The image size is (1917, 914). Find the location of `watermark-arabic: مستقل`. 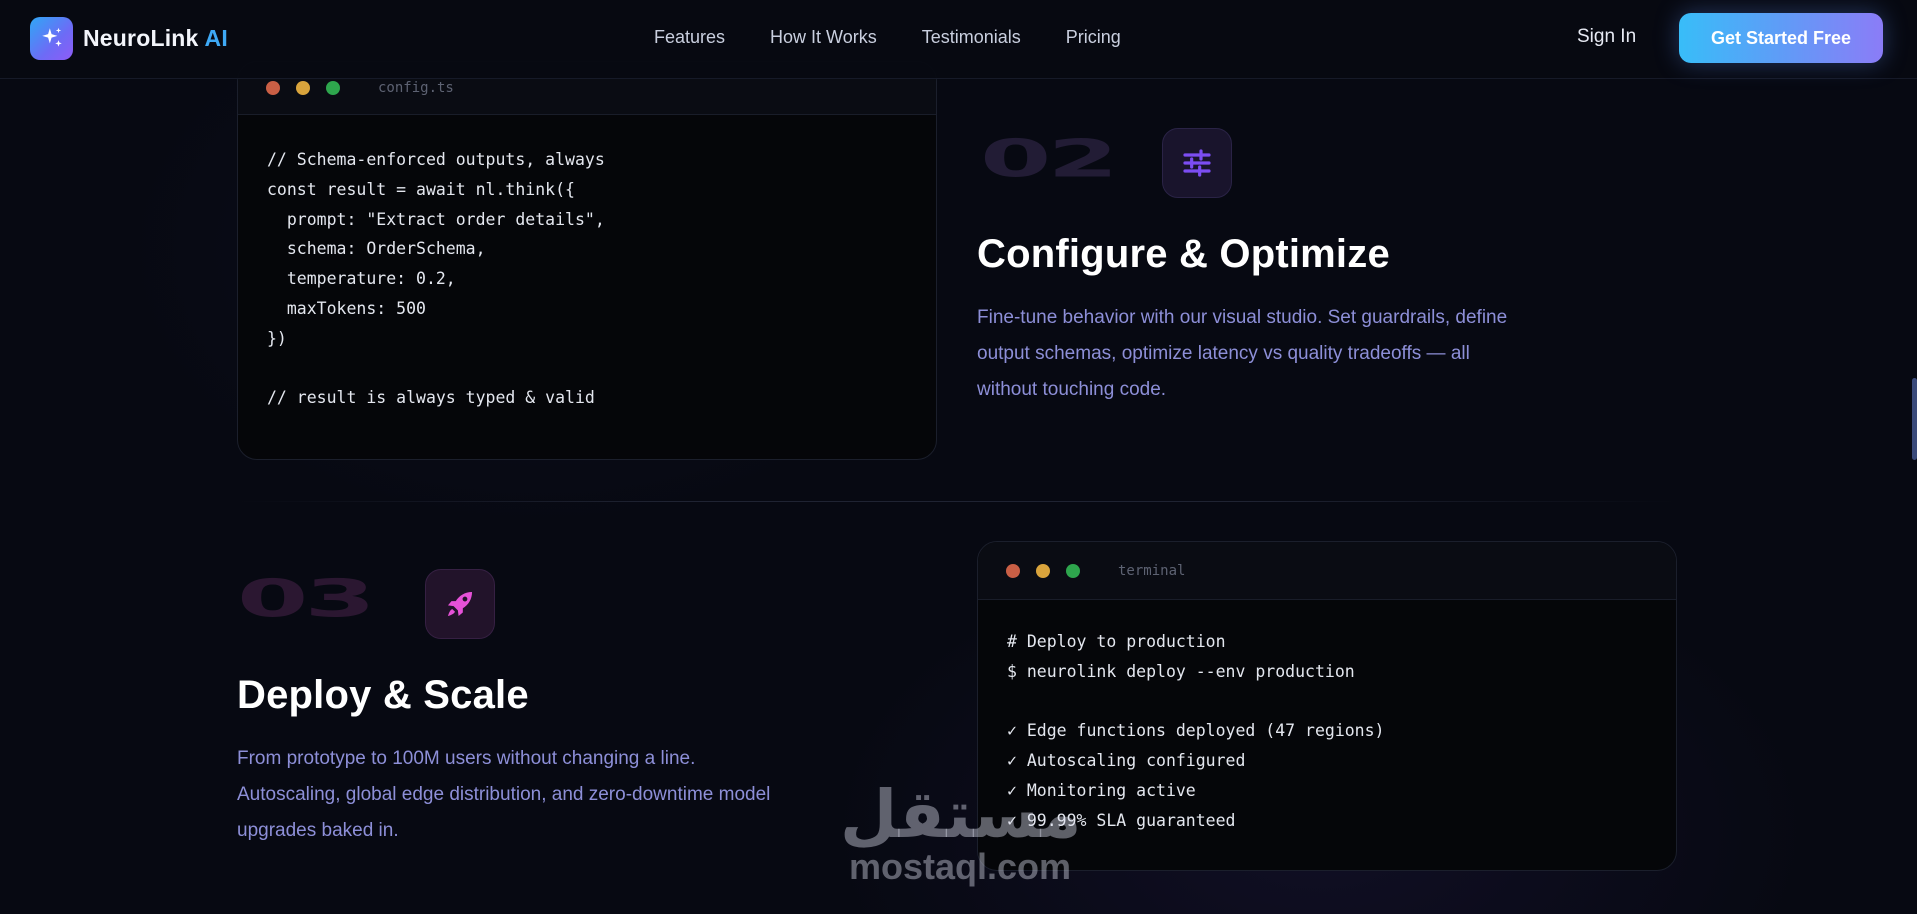

watermark-arabic: مستقل is located at coordinates (961, 814).